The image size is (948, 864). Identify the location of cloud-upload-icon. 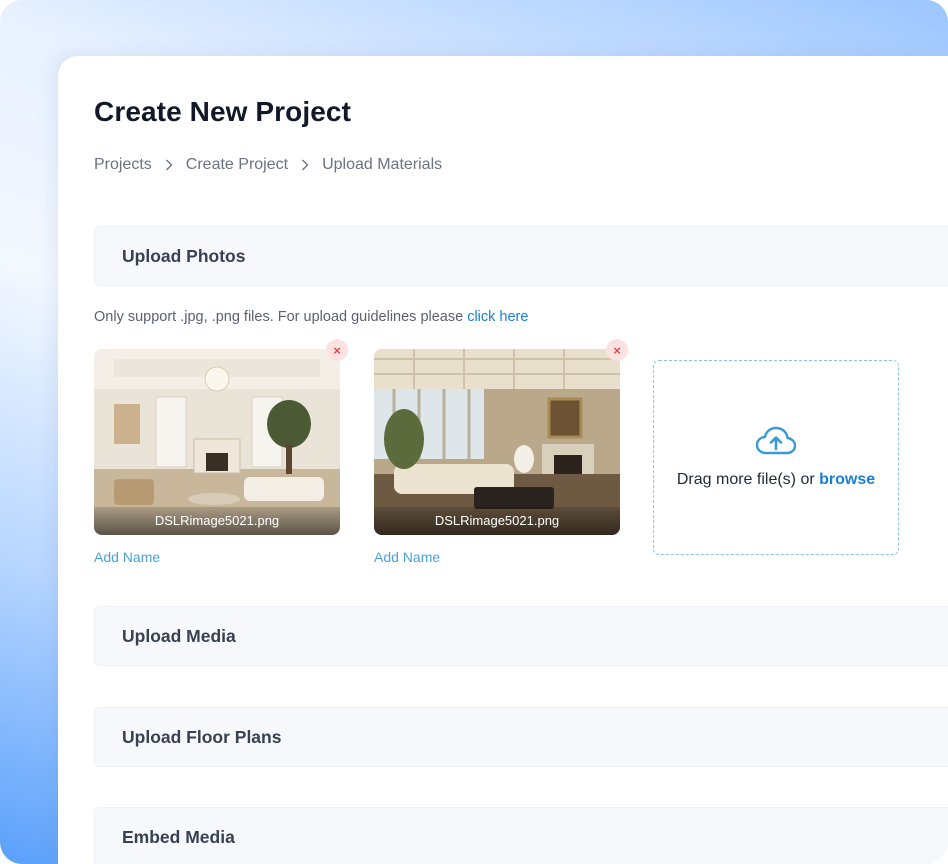
(776, 443).